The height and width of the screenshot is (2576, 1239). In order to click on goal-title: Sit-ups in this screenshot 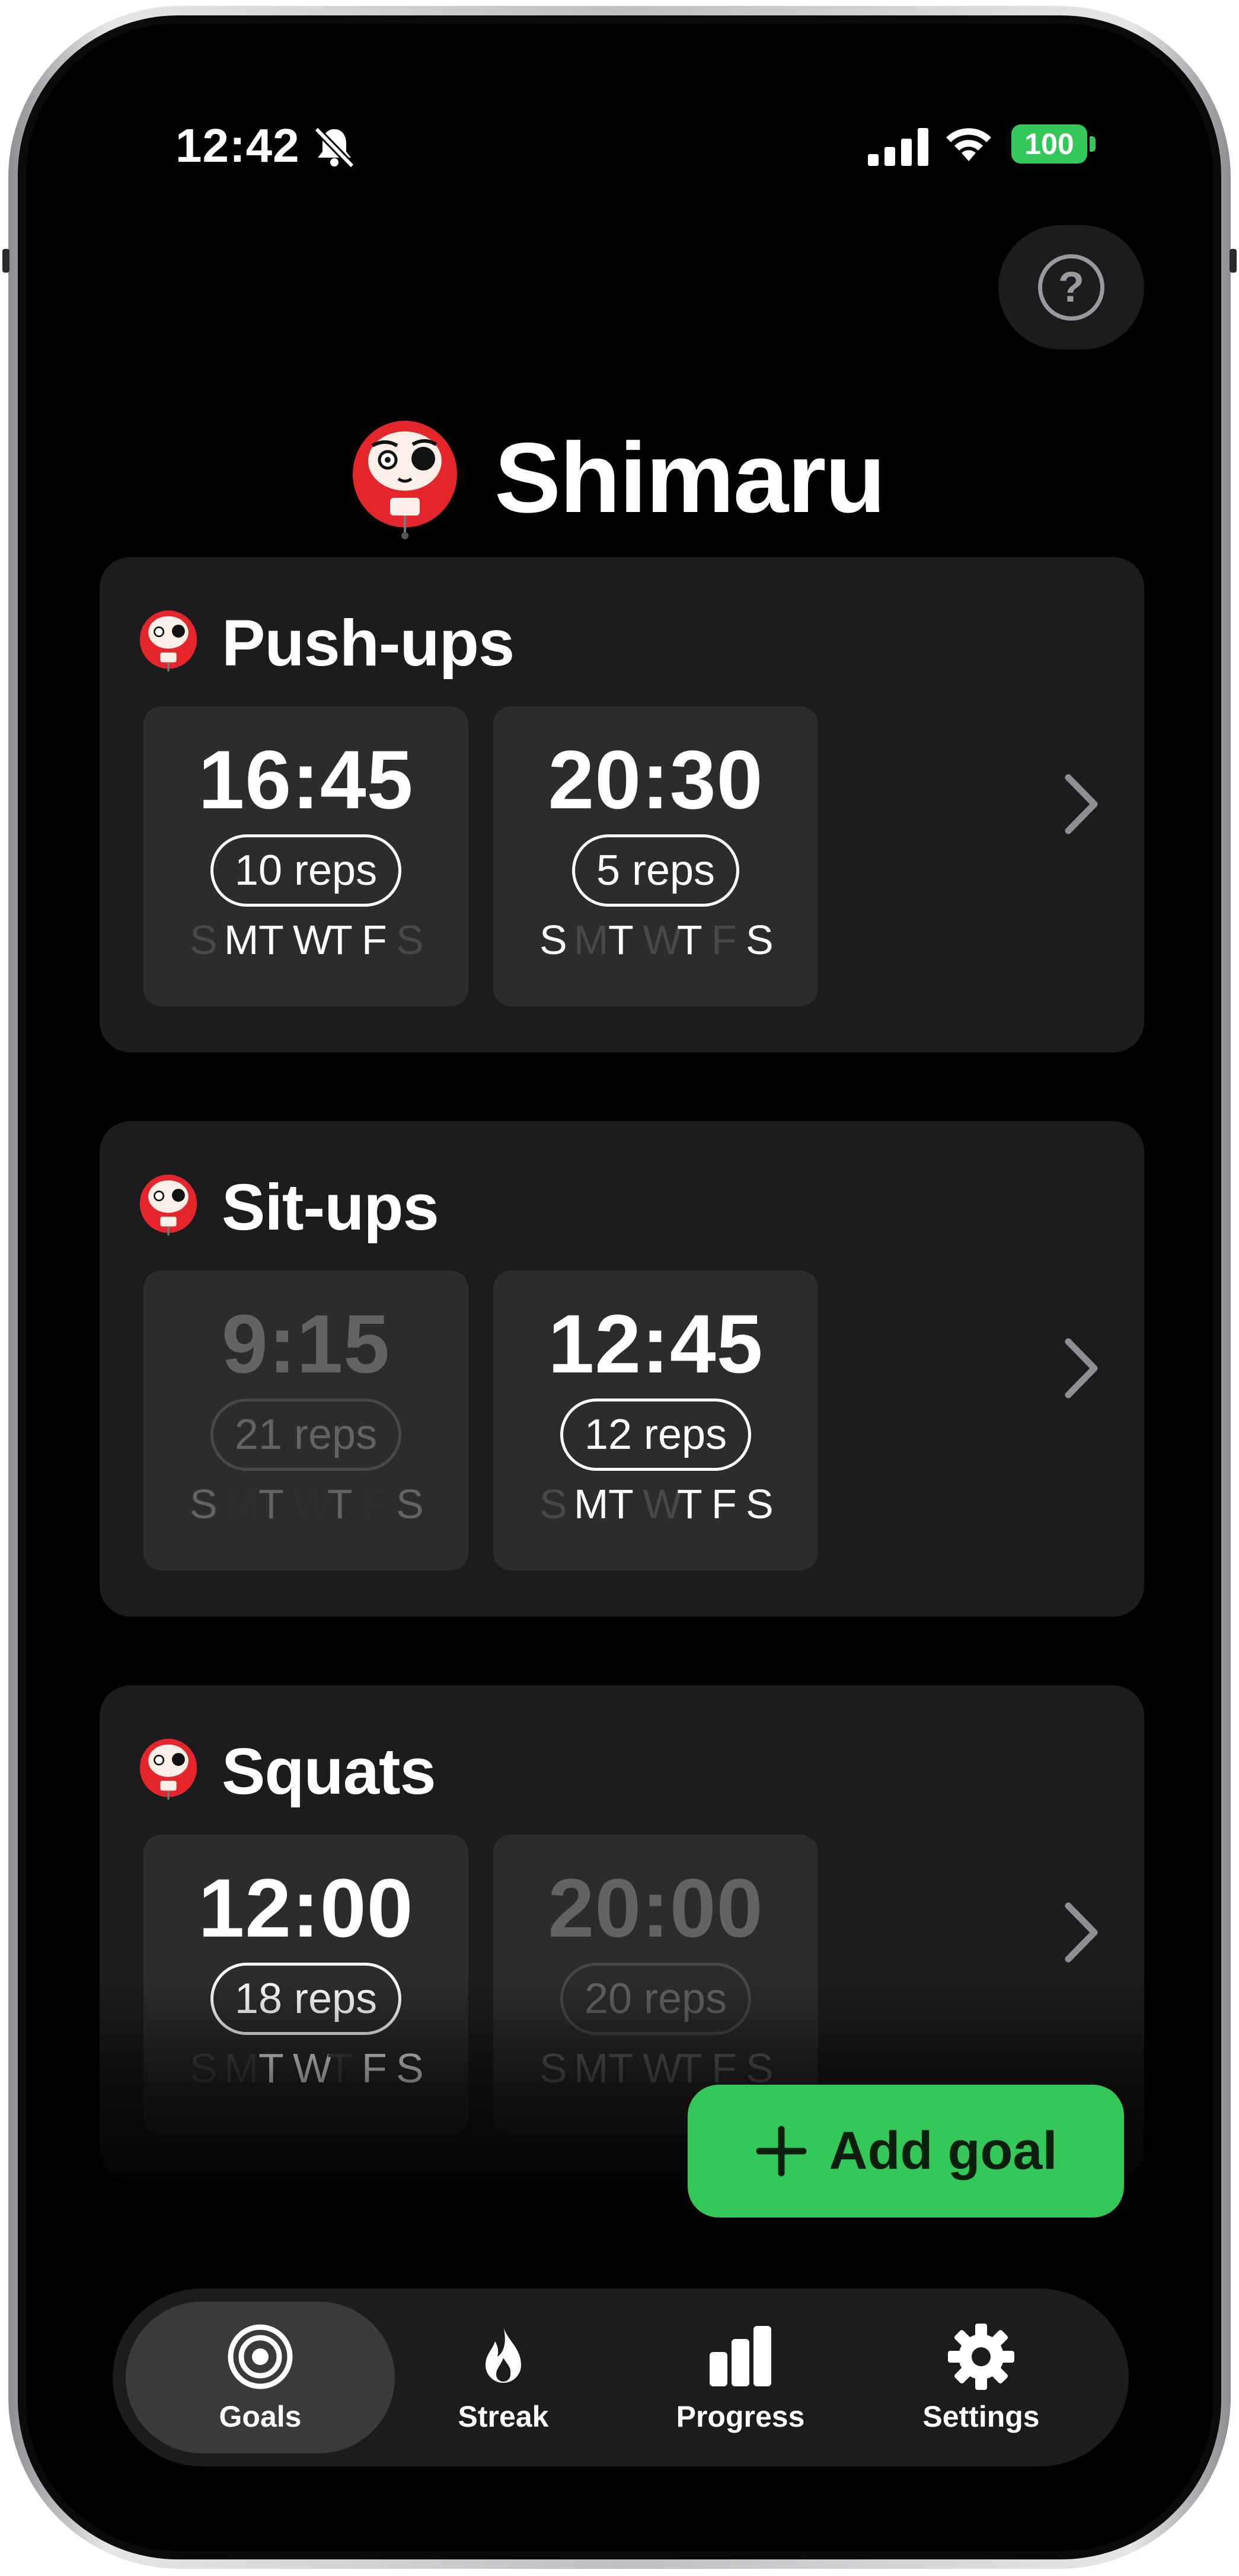, I will do `click(331, 1207)`.